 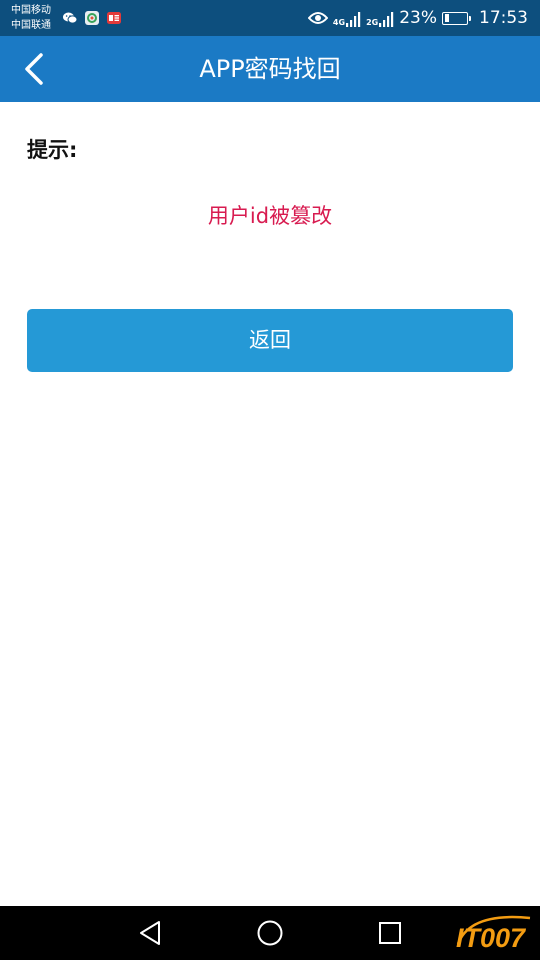 I want to click on status-bar: 中国移动 中国联通 4G 2G 23% 17:53, so click(x=270, y=18).